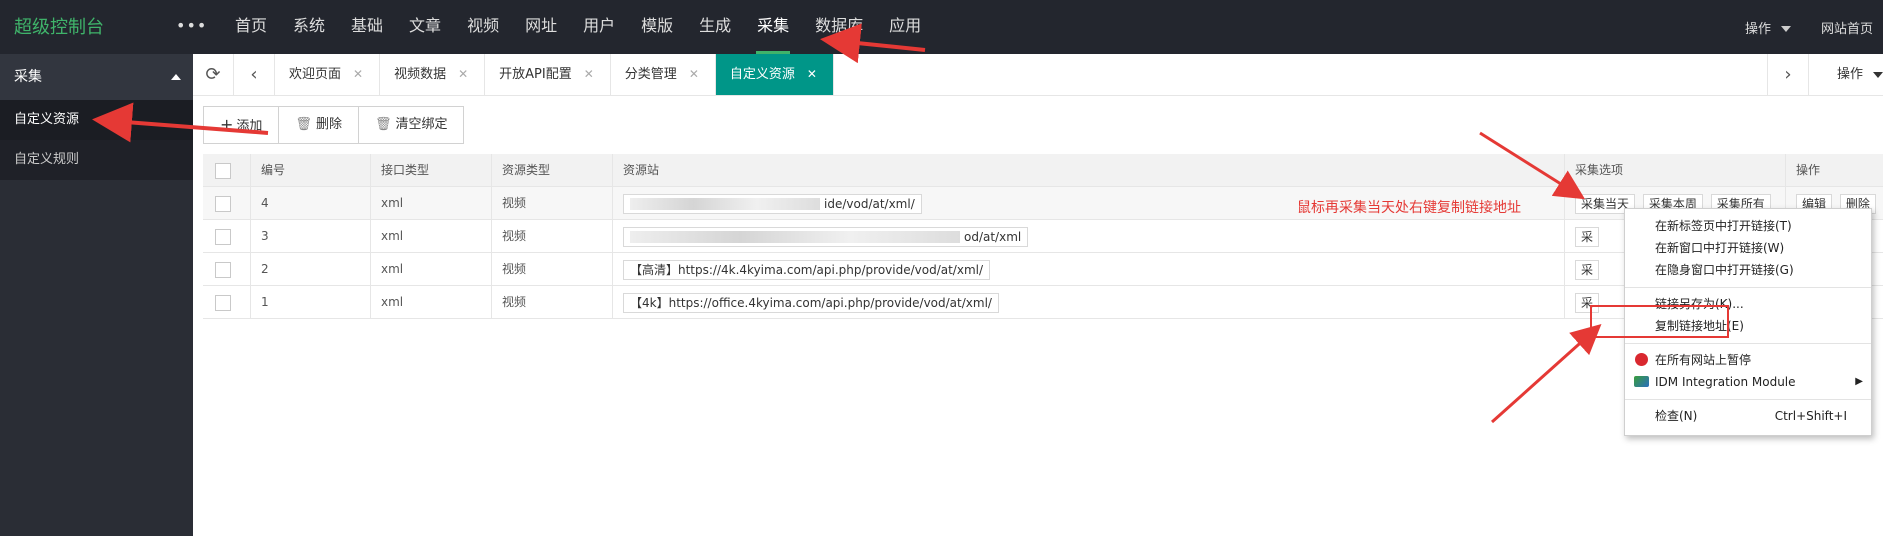 The image size is (1883, 536). Describe the element at coordinates (873, 43) in the screenshot. I see `arrow-to-nav-collect` at that location.